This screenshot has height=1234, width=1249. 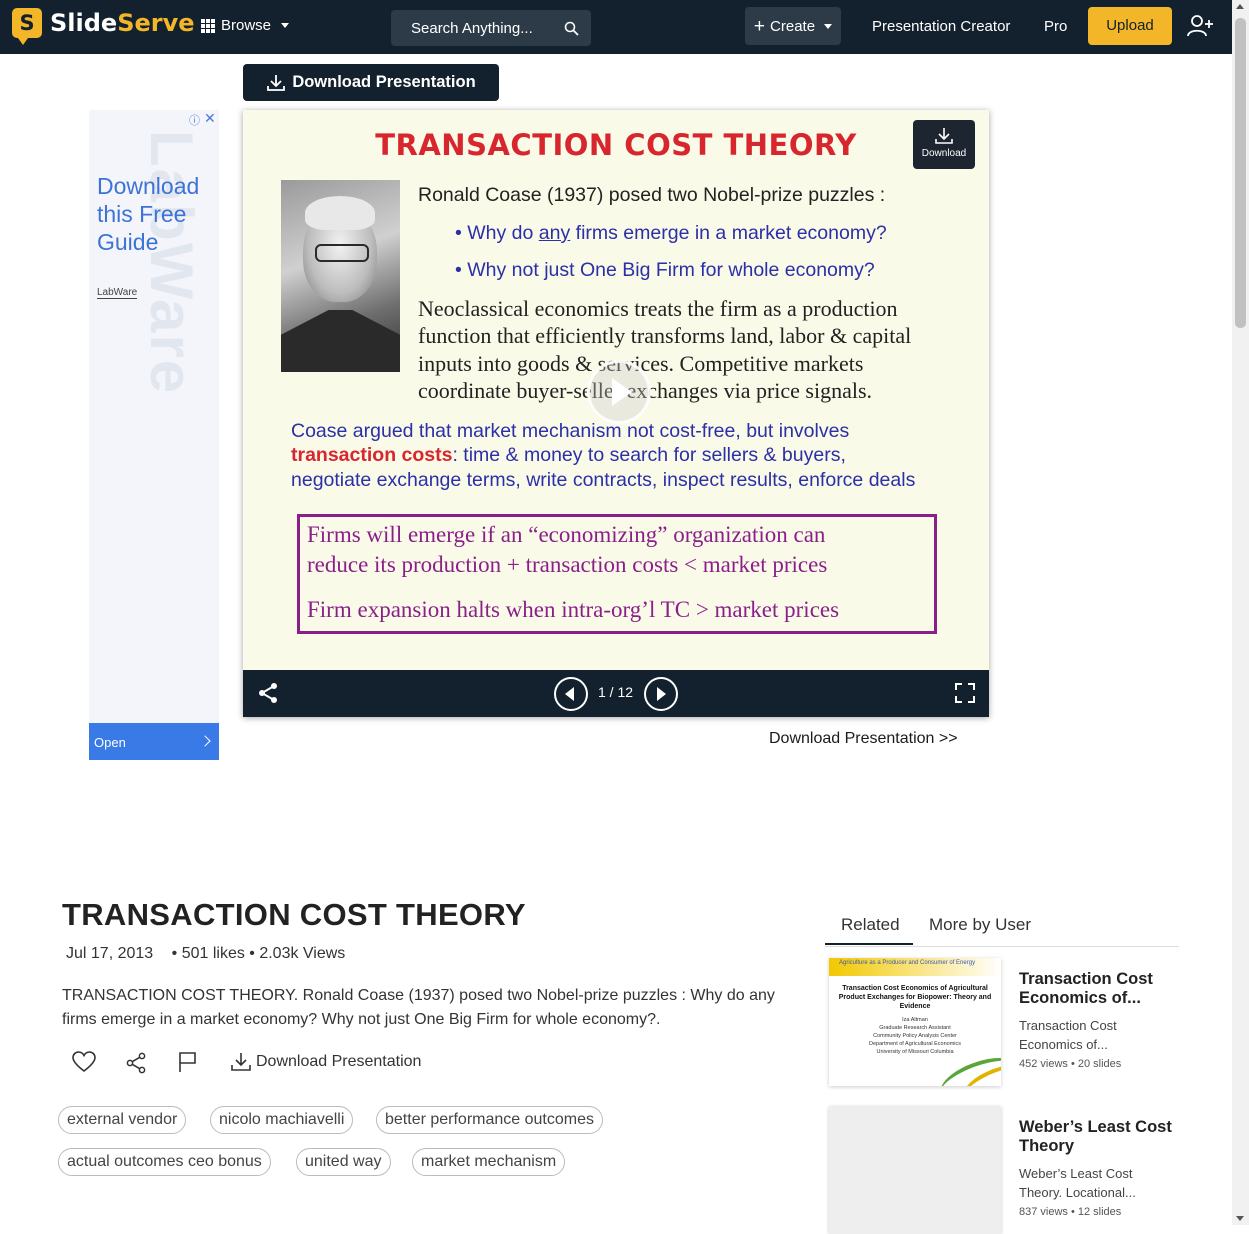 What do you see at coordinates (759, 26) in the screenshot?
I see `plus-icon: +` at bounding box center [759, 26].